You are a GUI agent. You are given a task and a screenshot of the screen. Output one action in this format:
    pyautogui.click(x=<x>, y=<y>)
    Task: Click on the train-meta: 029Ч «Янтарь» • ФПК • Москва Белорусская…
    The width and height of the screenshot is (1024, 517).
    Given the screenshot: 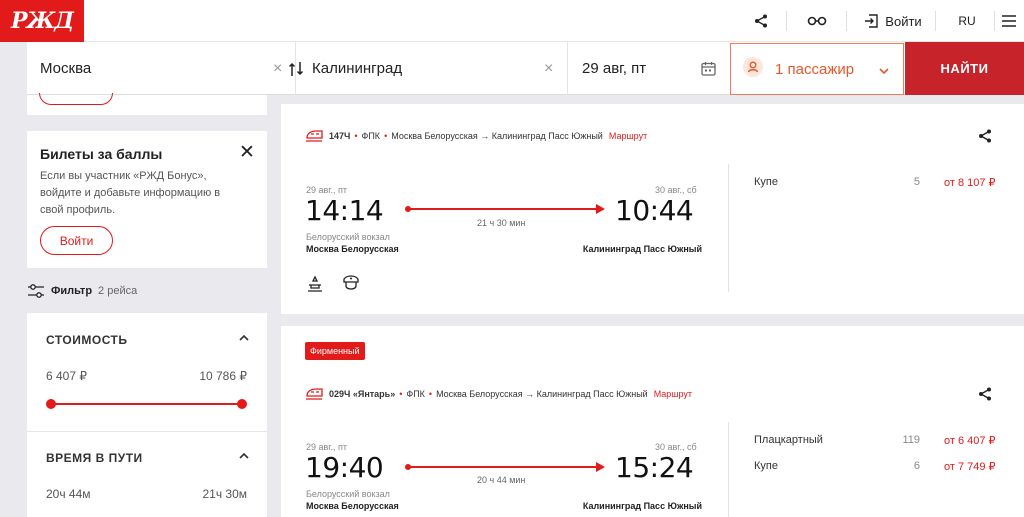 What is the action you would take?
    pyautogui.click(x=498, y=394)
    